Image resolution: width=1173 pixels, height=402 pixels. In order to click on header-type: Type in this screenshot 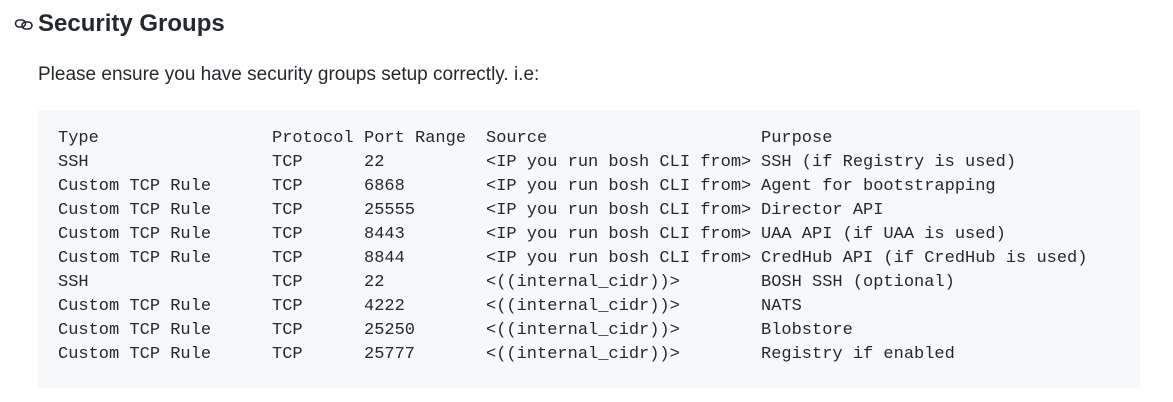, I will do `click(78, 138)`.